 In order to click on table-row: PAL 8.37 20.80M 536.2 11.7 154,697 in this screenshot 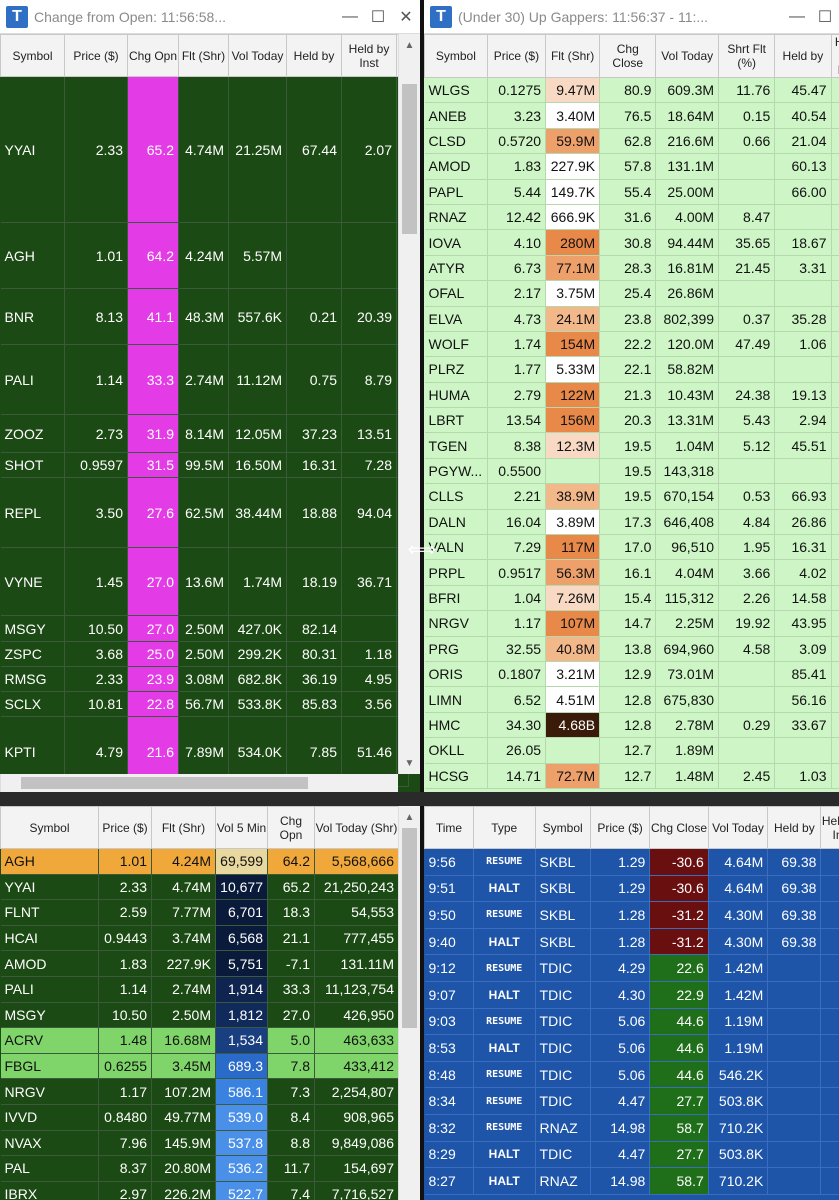, I will do `click(199, 1168)`.